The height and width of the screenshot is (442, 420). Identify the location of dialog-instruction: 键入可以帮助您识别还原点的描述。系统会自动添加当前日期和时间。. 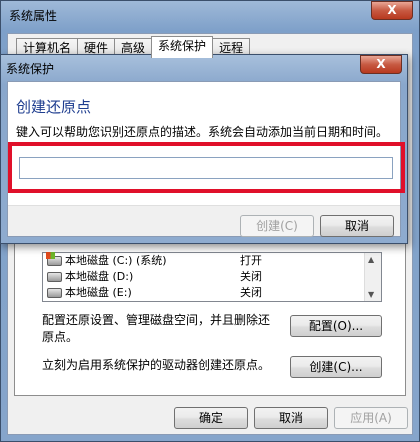
(202, 132).